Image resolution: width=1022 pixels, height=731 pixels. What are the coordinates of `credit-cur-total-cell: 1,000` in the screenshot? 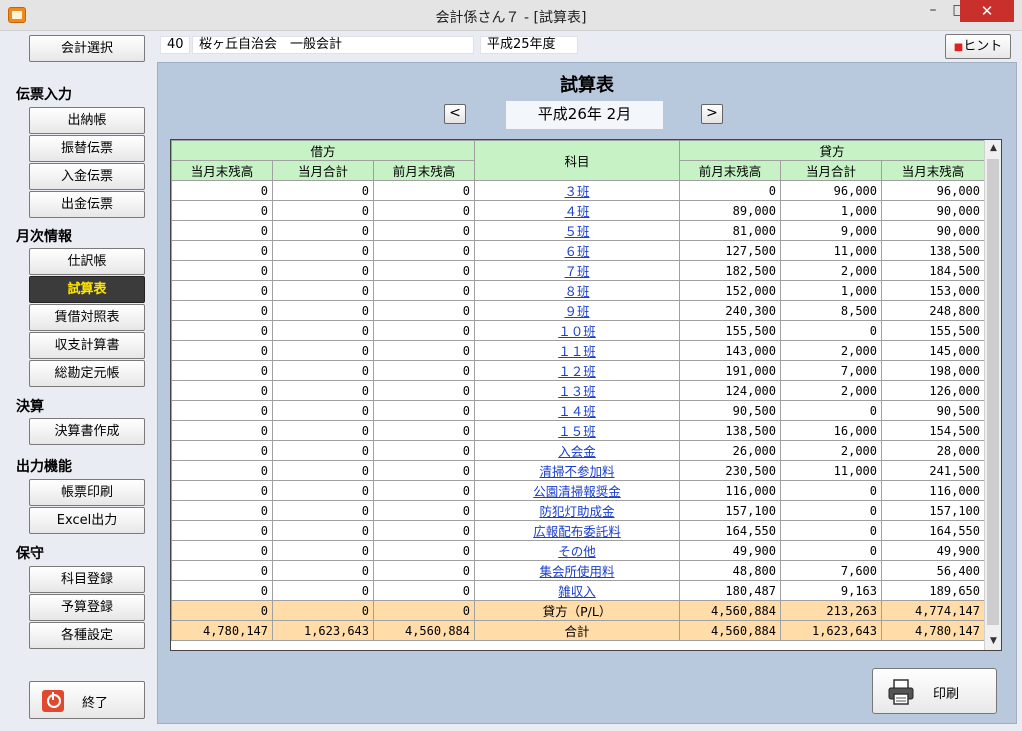 It's located at (831, 210).